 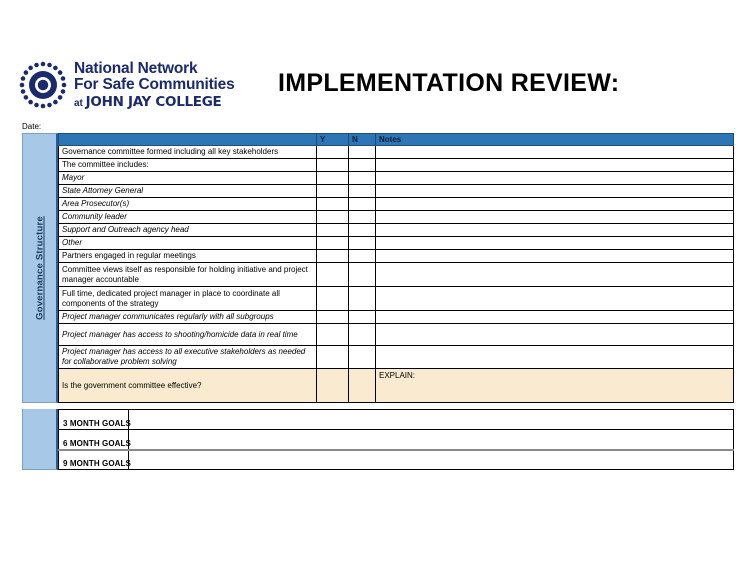 I want to click on goal-label-6-month: 6 MONTH GOALS, so click(x=94, y=440).